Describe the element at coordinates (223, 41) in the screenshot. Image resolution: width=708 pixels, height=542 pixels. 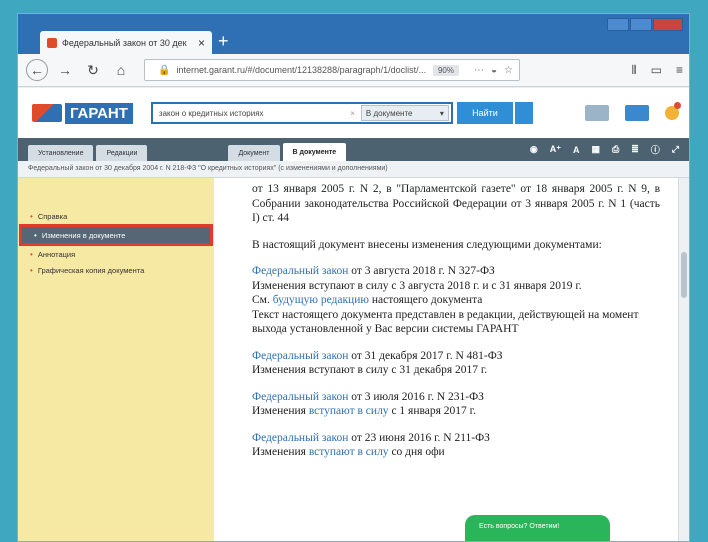
I see `new-tab-button: +` at that location.